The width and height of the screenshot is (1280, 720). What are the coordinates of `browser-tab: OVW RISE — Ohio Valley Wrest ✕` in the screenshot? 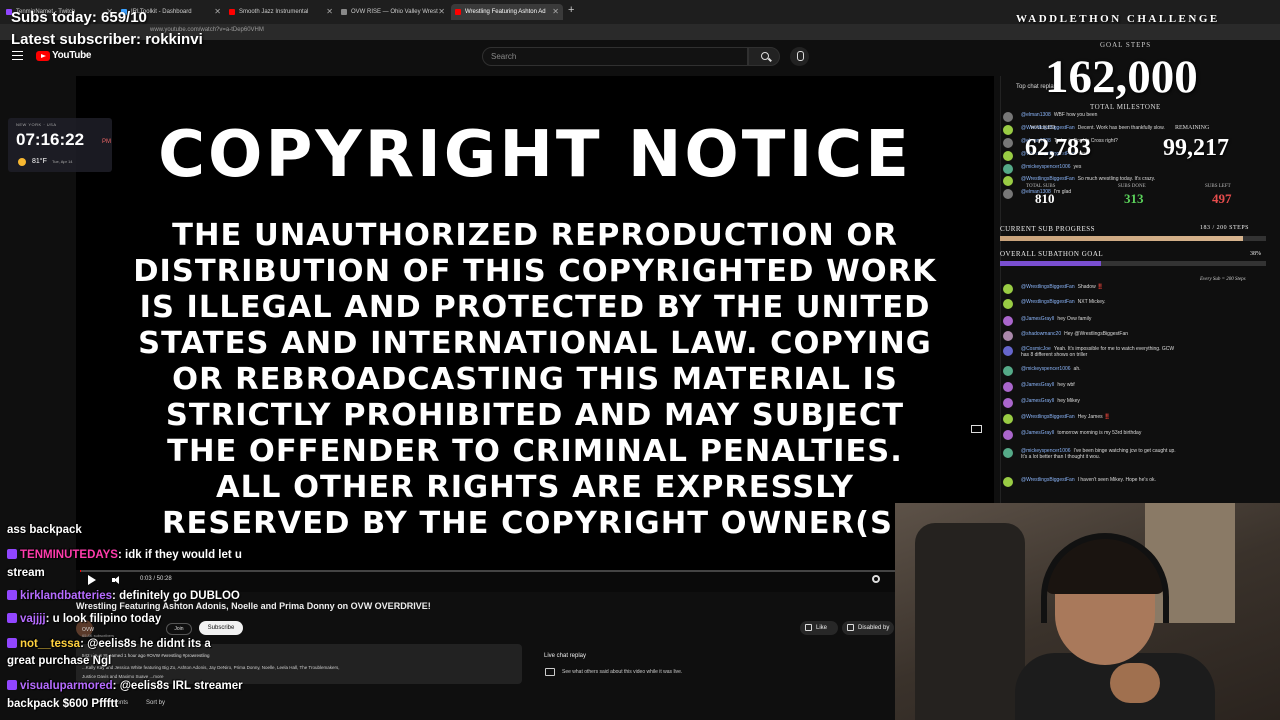 It's located at (393, 12).